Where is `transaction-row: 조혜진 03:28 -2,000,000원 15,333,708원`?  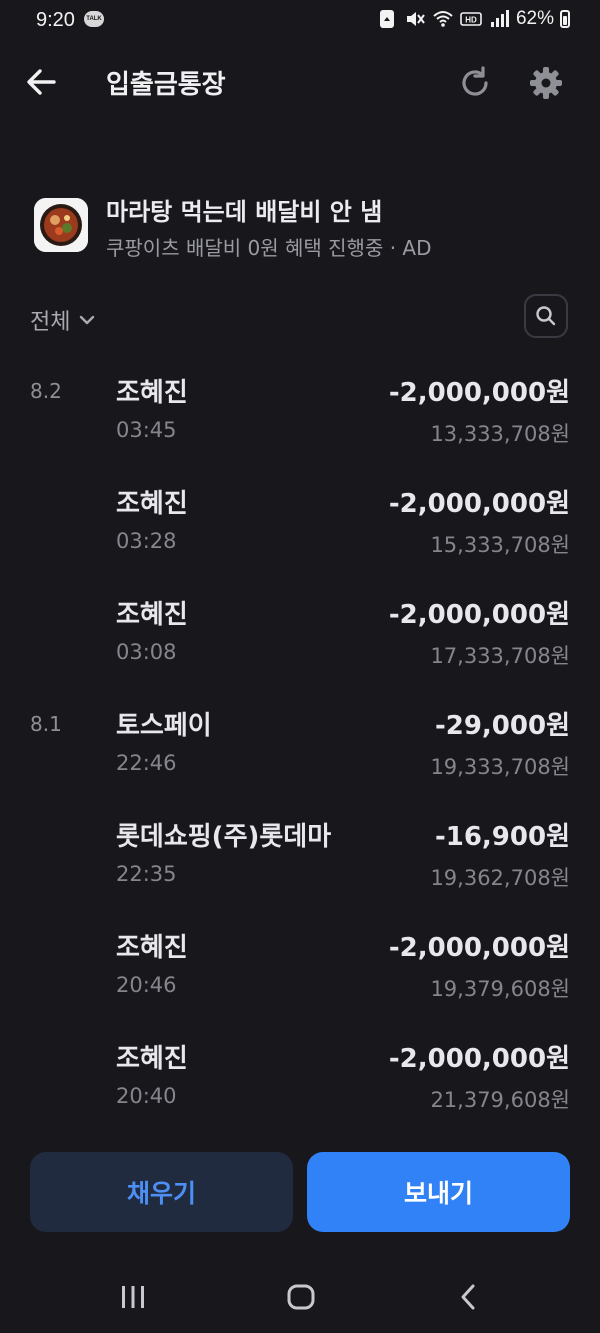 transaction-row: 조혜진 03:28 -2,000,000원 15,333,708원 is located at coordinates (300, 532).